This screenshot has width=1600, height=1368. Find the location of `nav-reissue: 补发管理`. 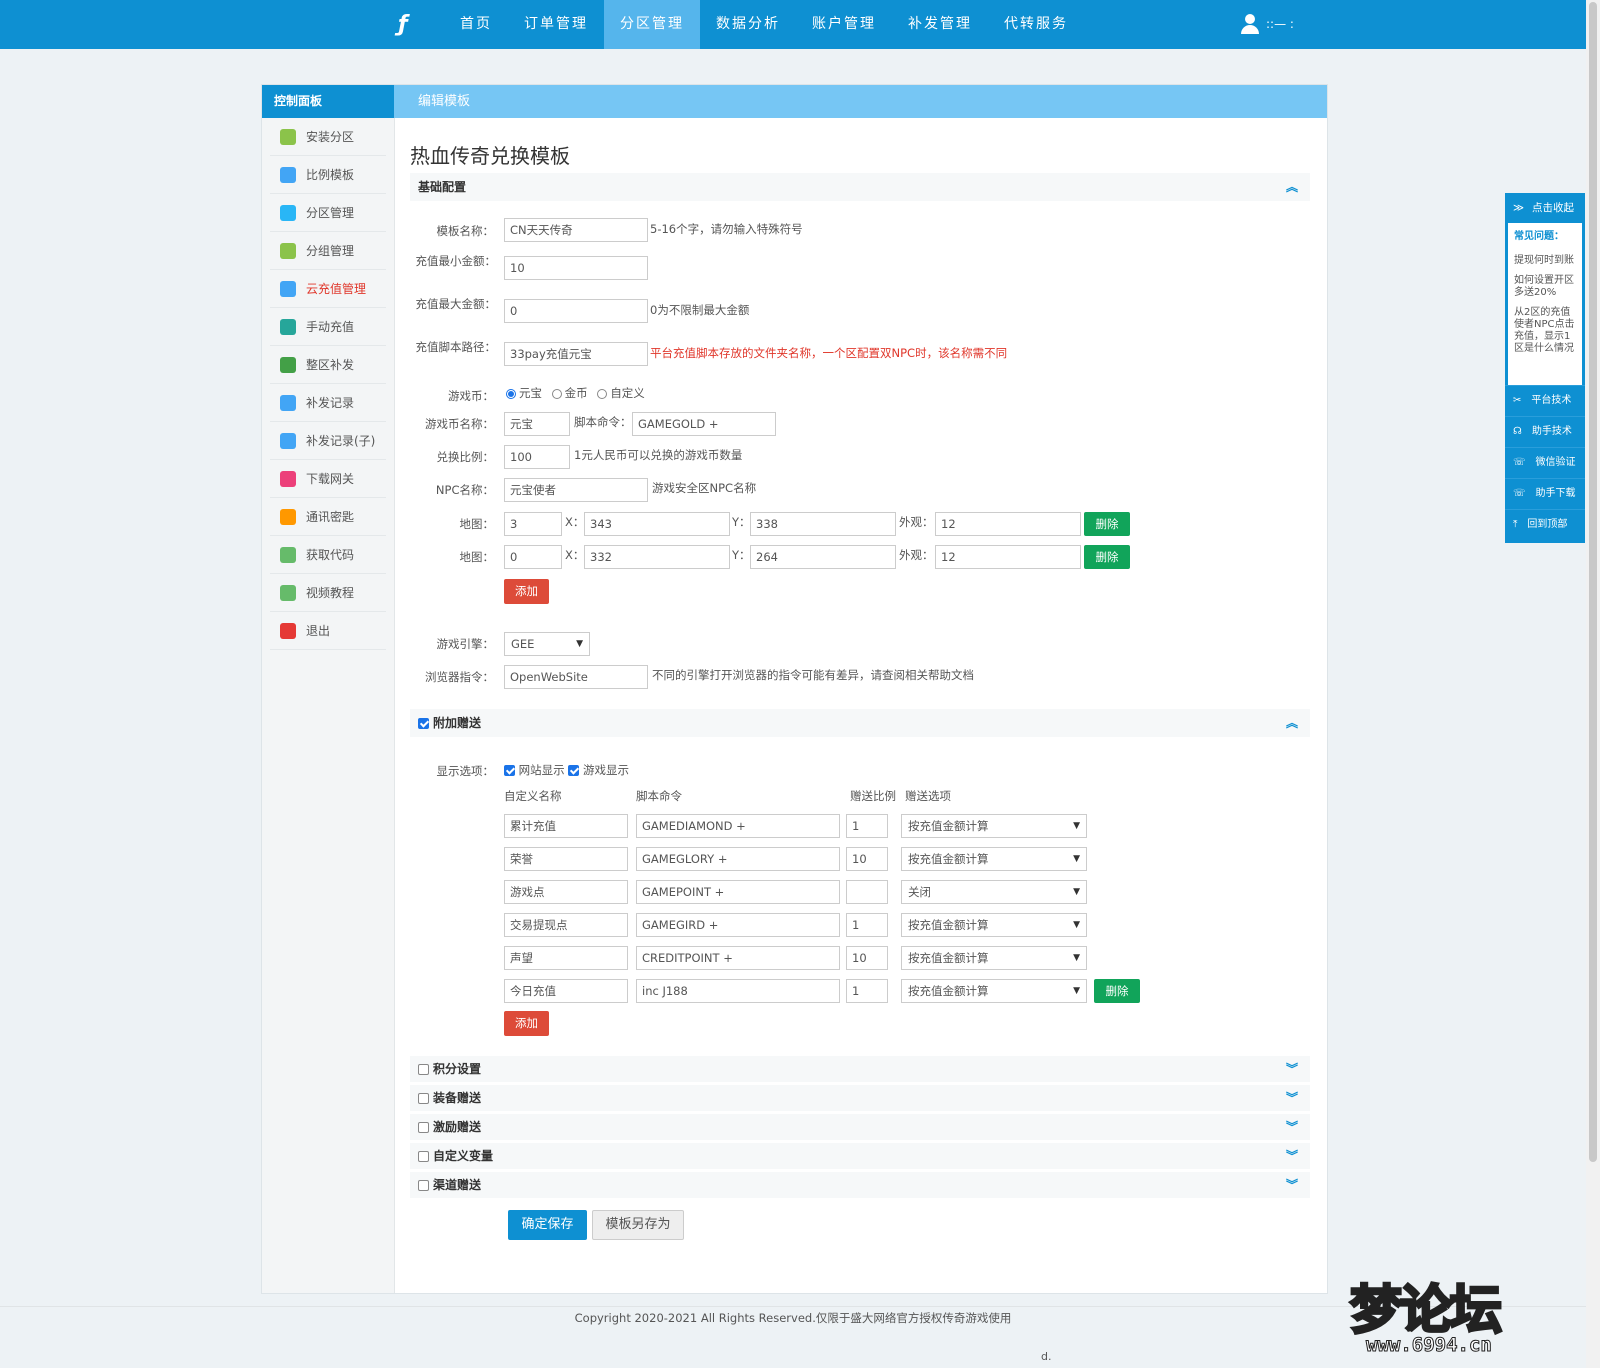

nav-reissue: 补发管理 is located at coordinates (940, 24).